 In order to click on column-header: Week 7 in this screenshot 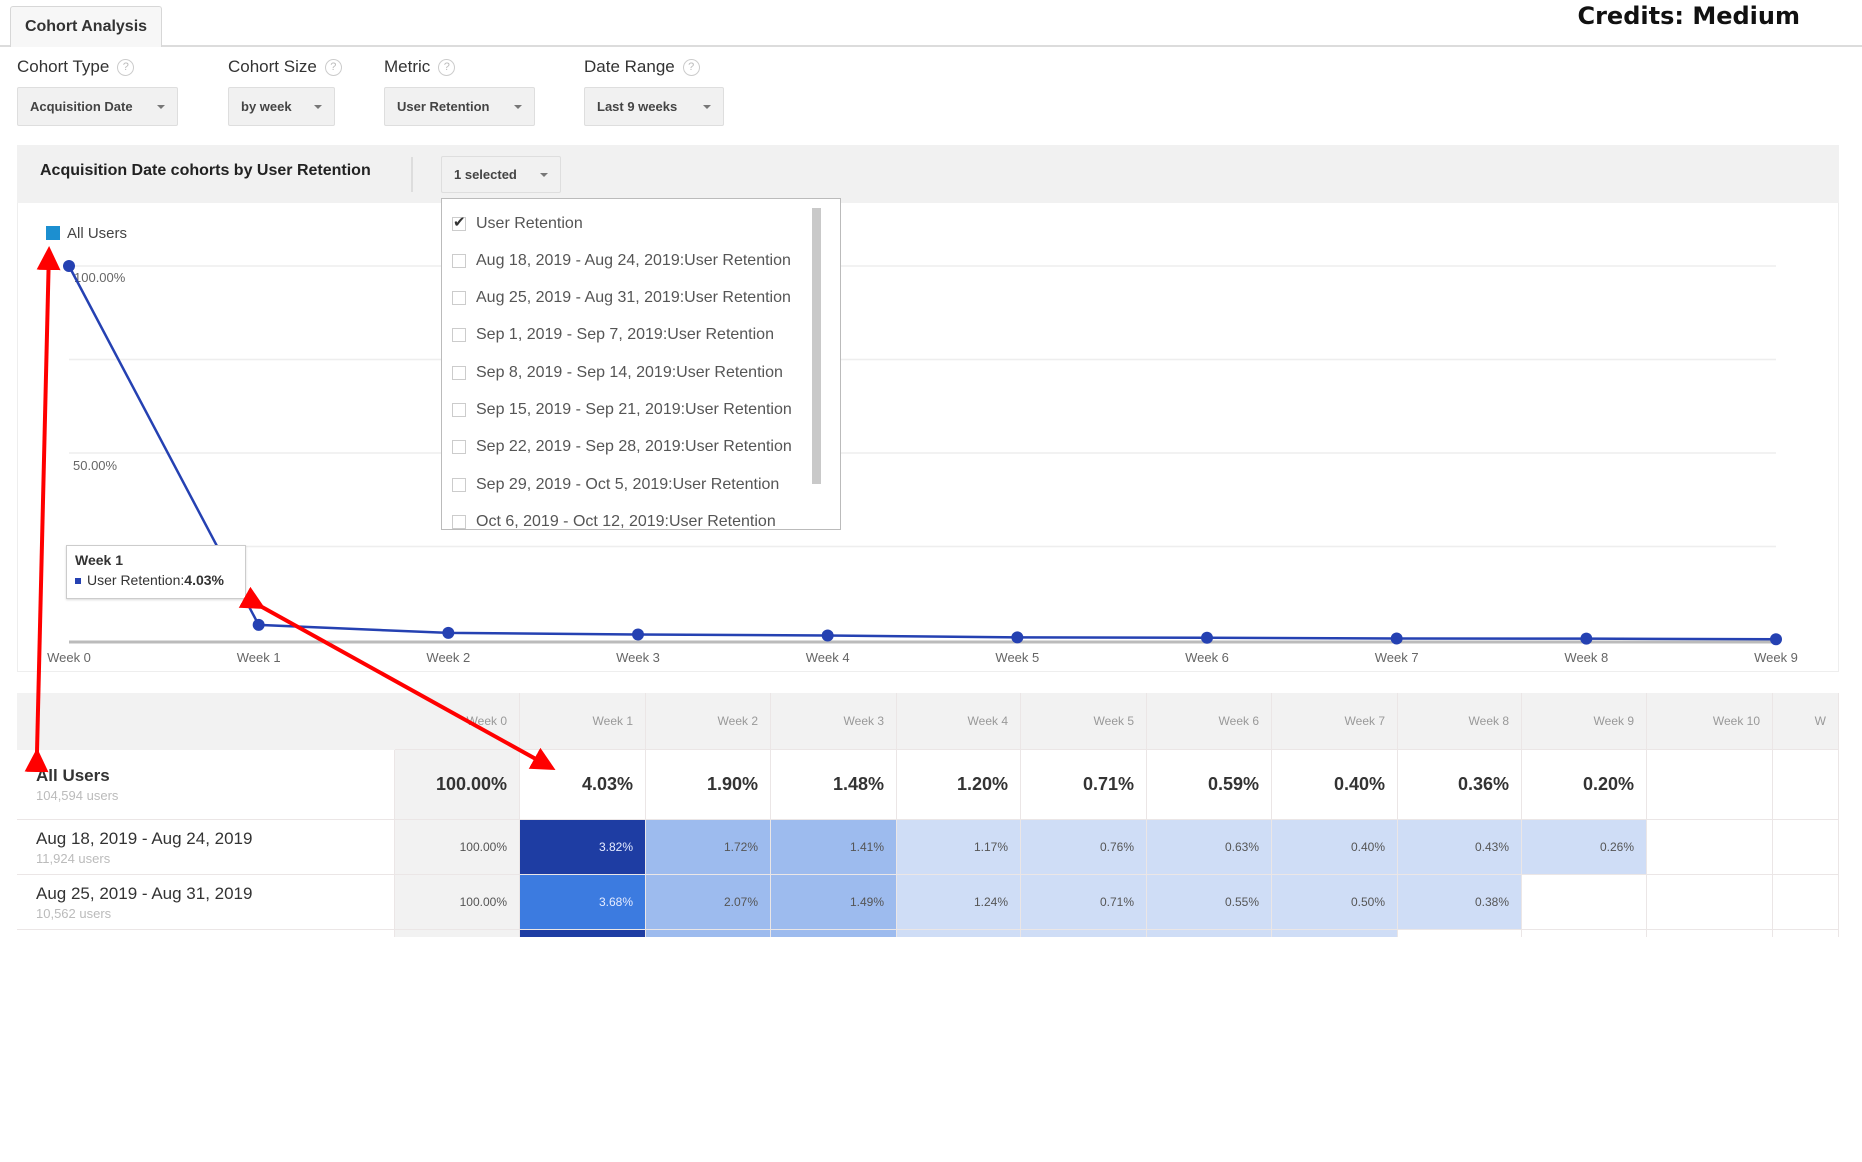, I will do `click(1335, 721)`.